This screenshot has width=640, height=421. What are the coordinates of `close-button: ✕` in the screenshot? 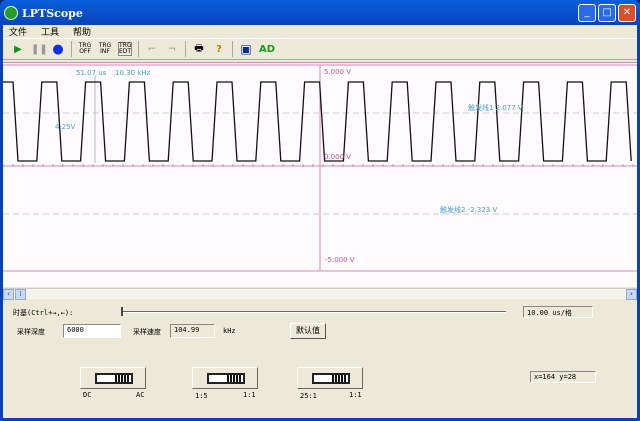 It's located at (627, 13).